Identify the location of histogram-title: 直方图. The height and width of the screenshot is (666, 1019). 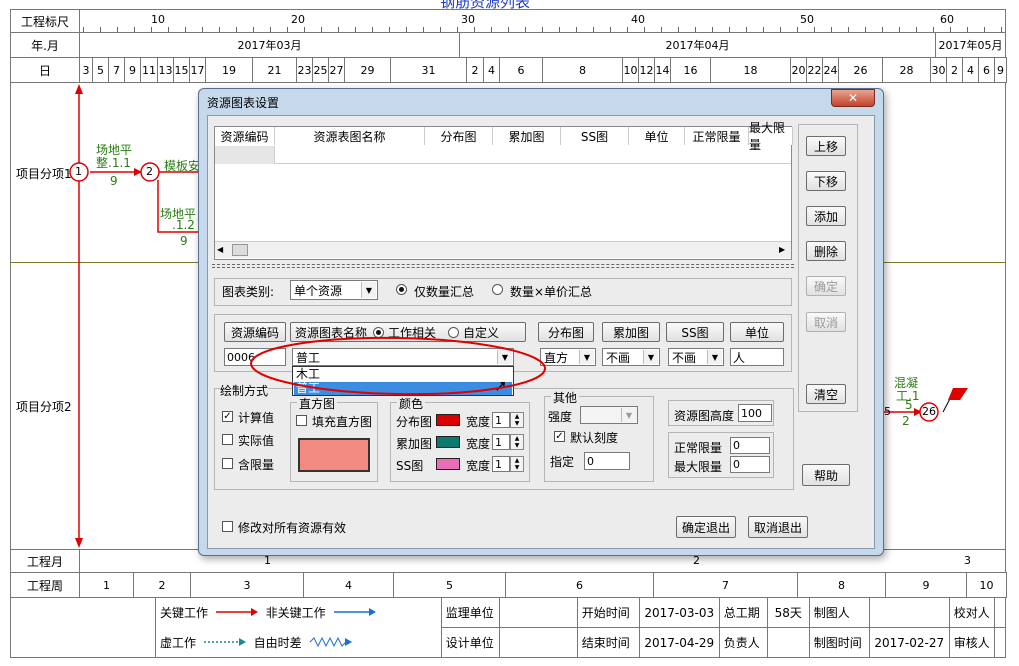
(317, 403).